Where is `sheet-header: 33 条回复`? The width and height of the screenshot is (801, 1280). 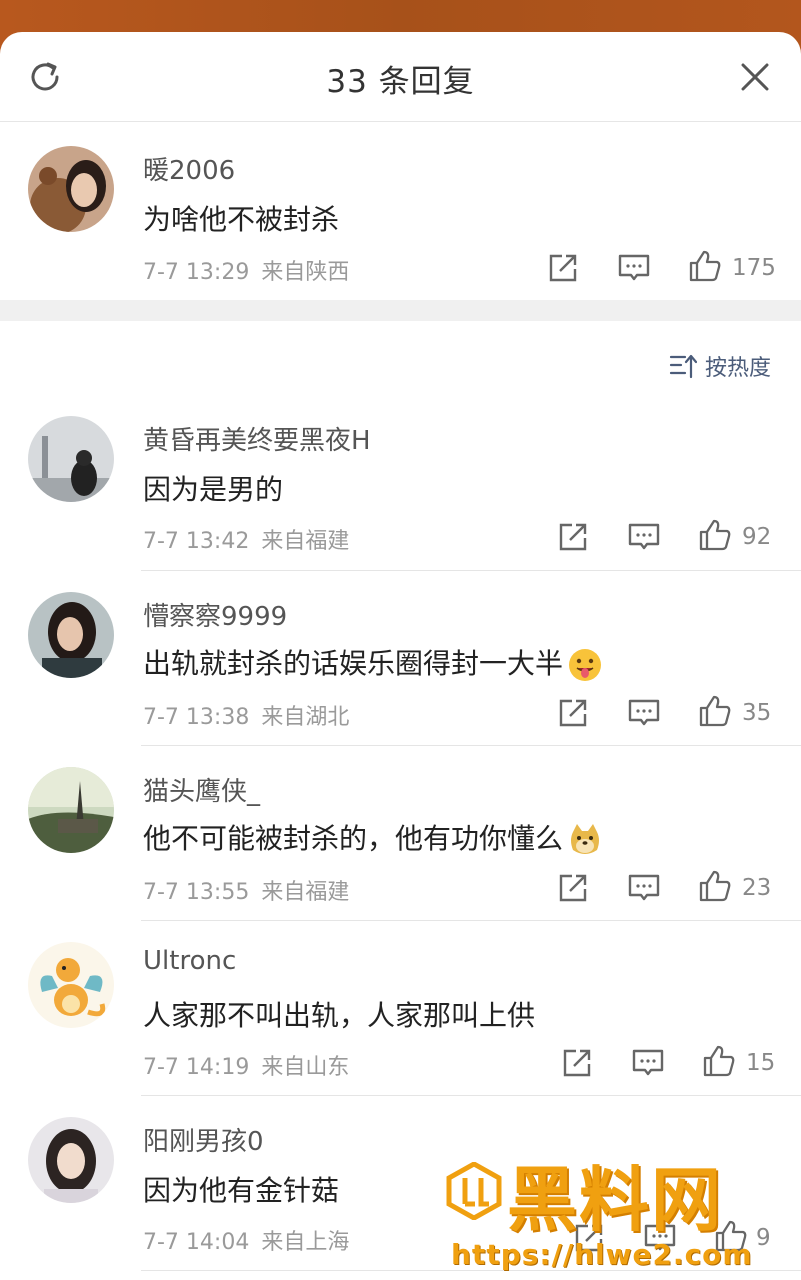
sheet-header: 33 条回复 is located at coordinates (400, 77).